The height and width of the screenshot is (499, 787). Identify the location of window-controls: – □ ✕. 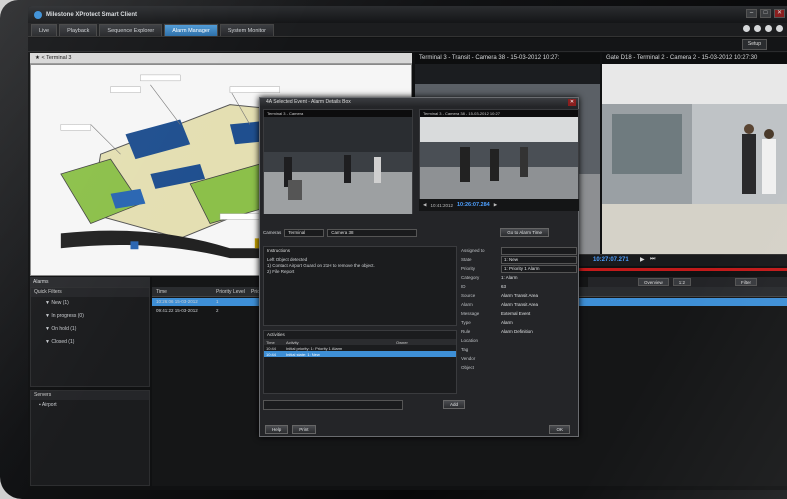
(765, 13).